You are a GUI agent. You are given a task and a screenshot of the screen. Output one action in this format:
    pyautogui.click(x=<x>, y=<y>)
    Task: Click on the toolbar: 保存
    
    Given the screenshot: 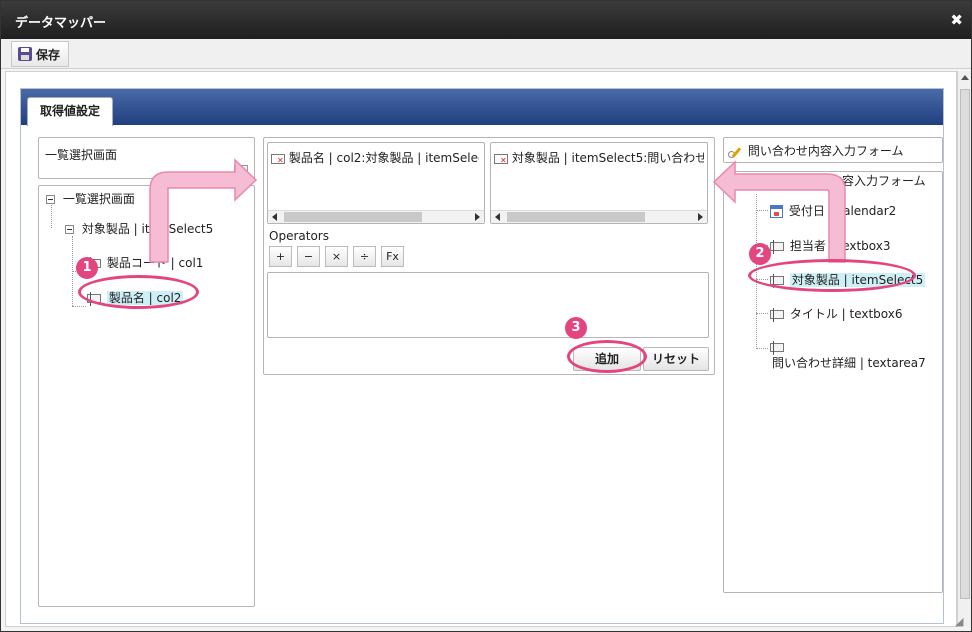 What is the action you would take?
    pyautogui.click(x=486, y=54)
    